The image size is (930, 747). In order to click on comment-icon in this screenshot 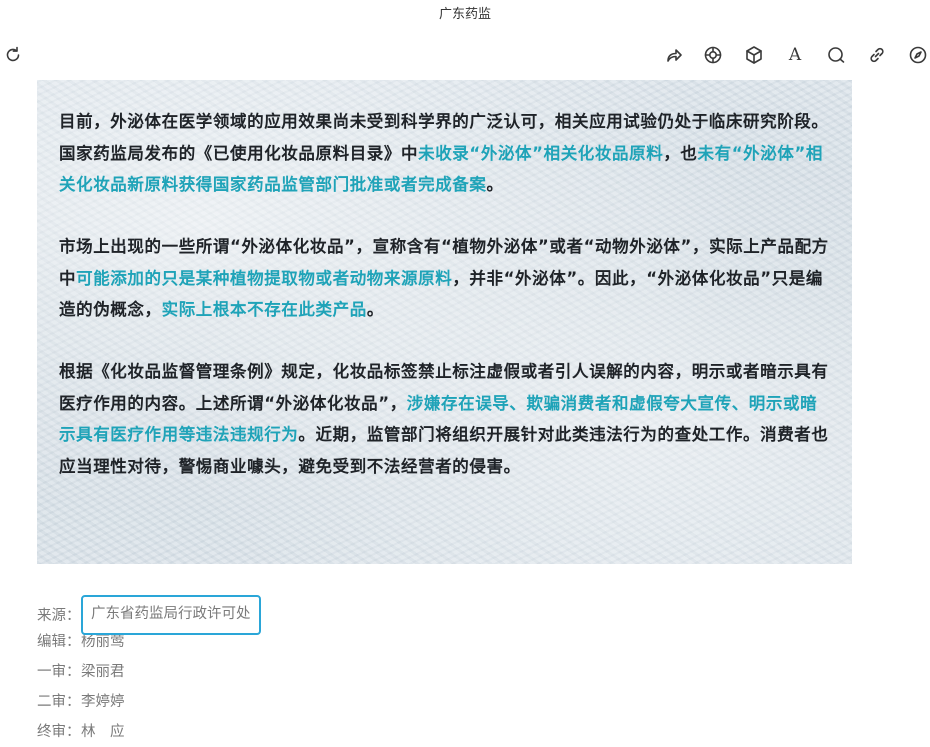, I will do `click(836, 55)`.